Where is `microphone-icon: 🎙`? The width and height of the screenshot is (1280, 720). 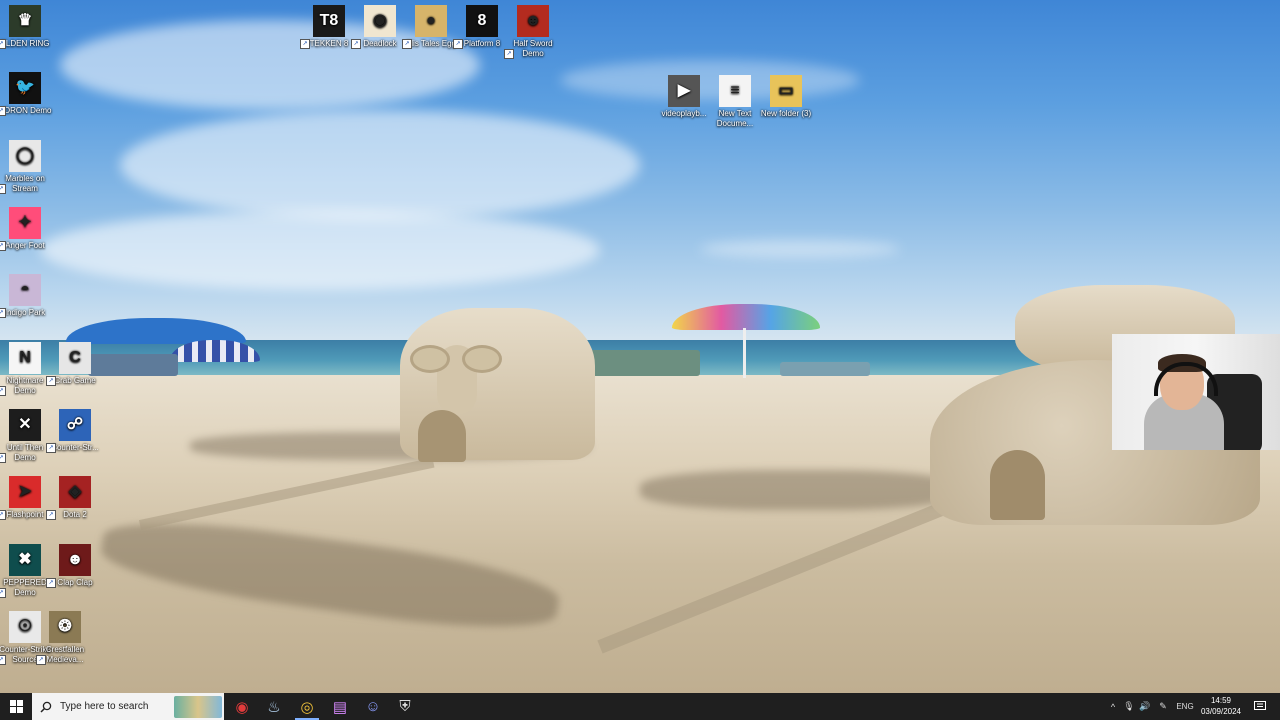
microphone-icon: 🎙 is located at coordinates (1129, 706).